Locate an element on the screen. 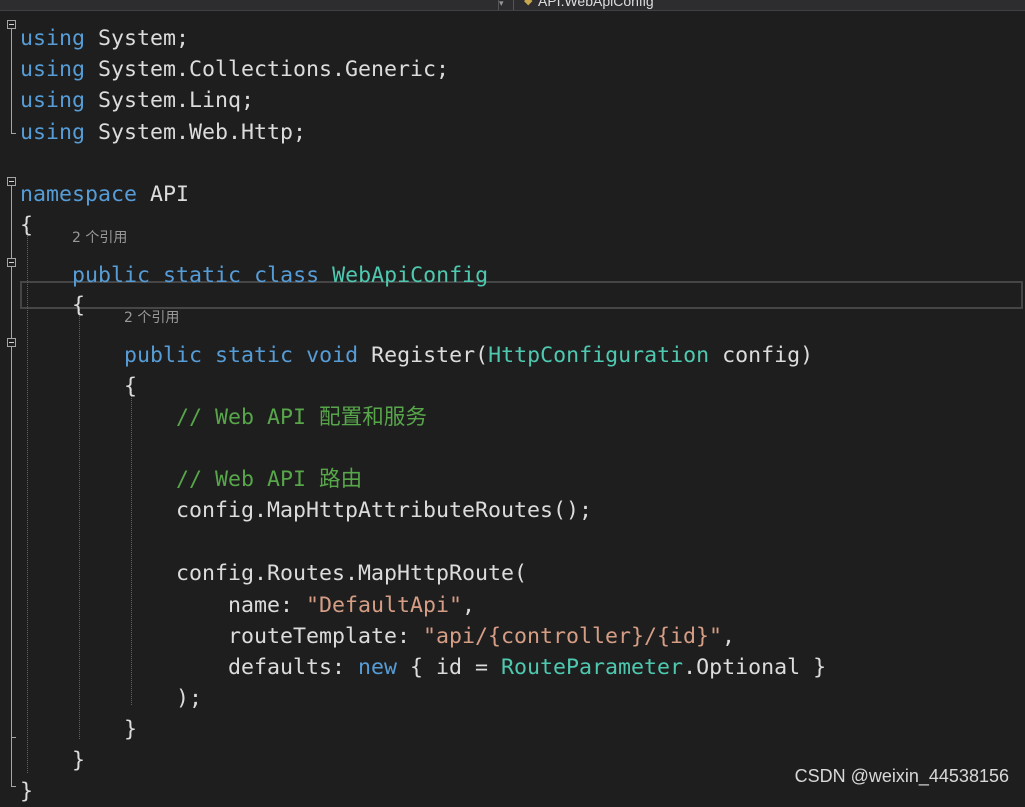 Image resolution: width=1025 pixels, height=807 pixels. code-line: namespace API is located at coordinates (104, 194).